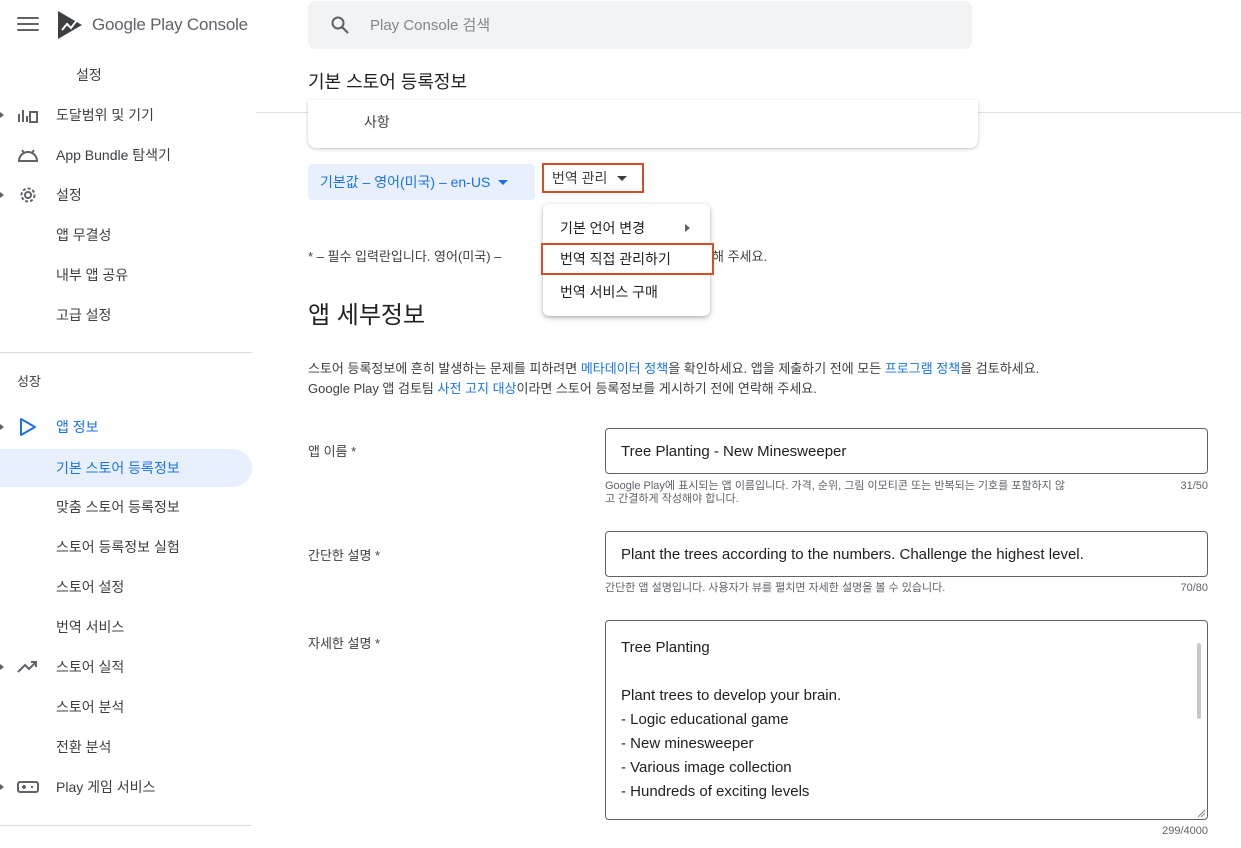  Describe the element at coordinates (624, 368) in the screenshot. I see `metadata-policy-link: 메타데이터 정책` at that location.